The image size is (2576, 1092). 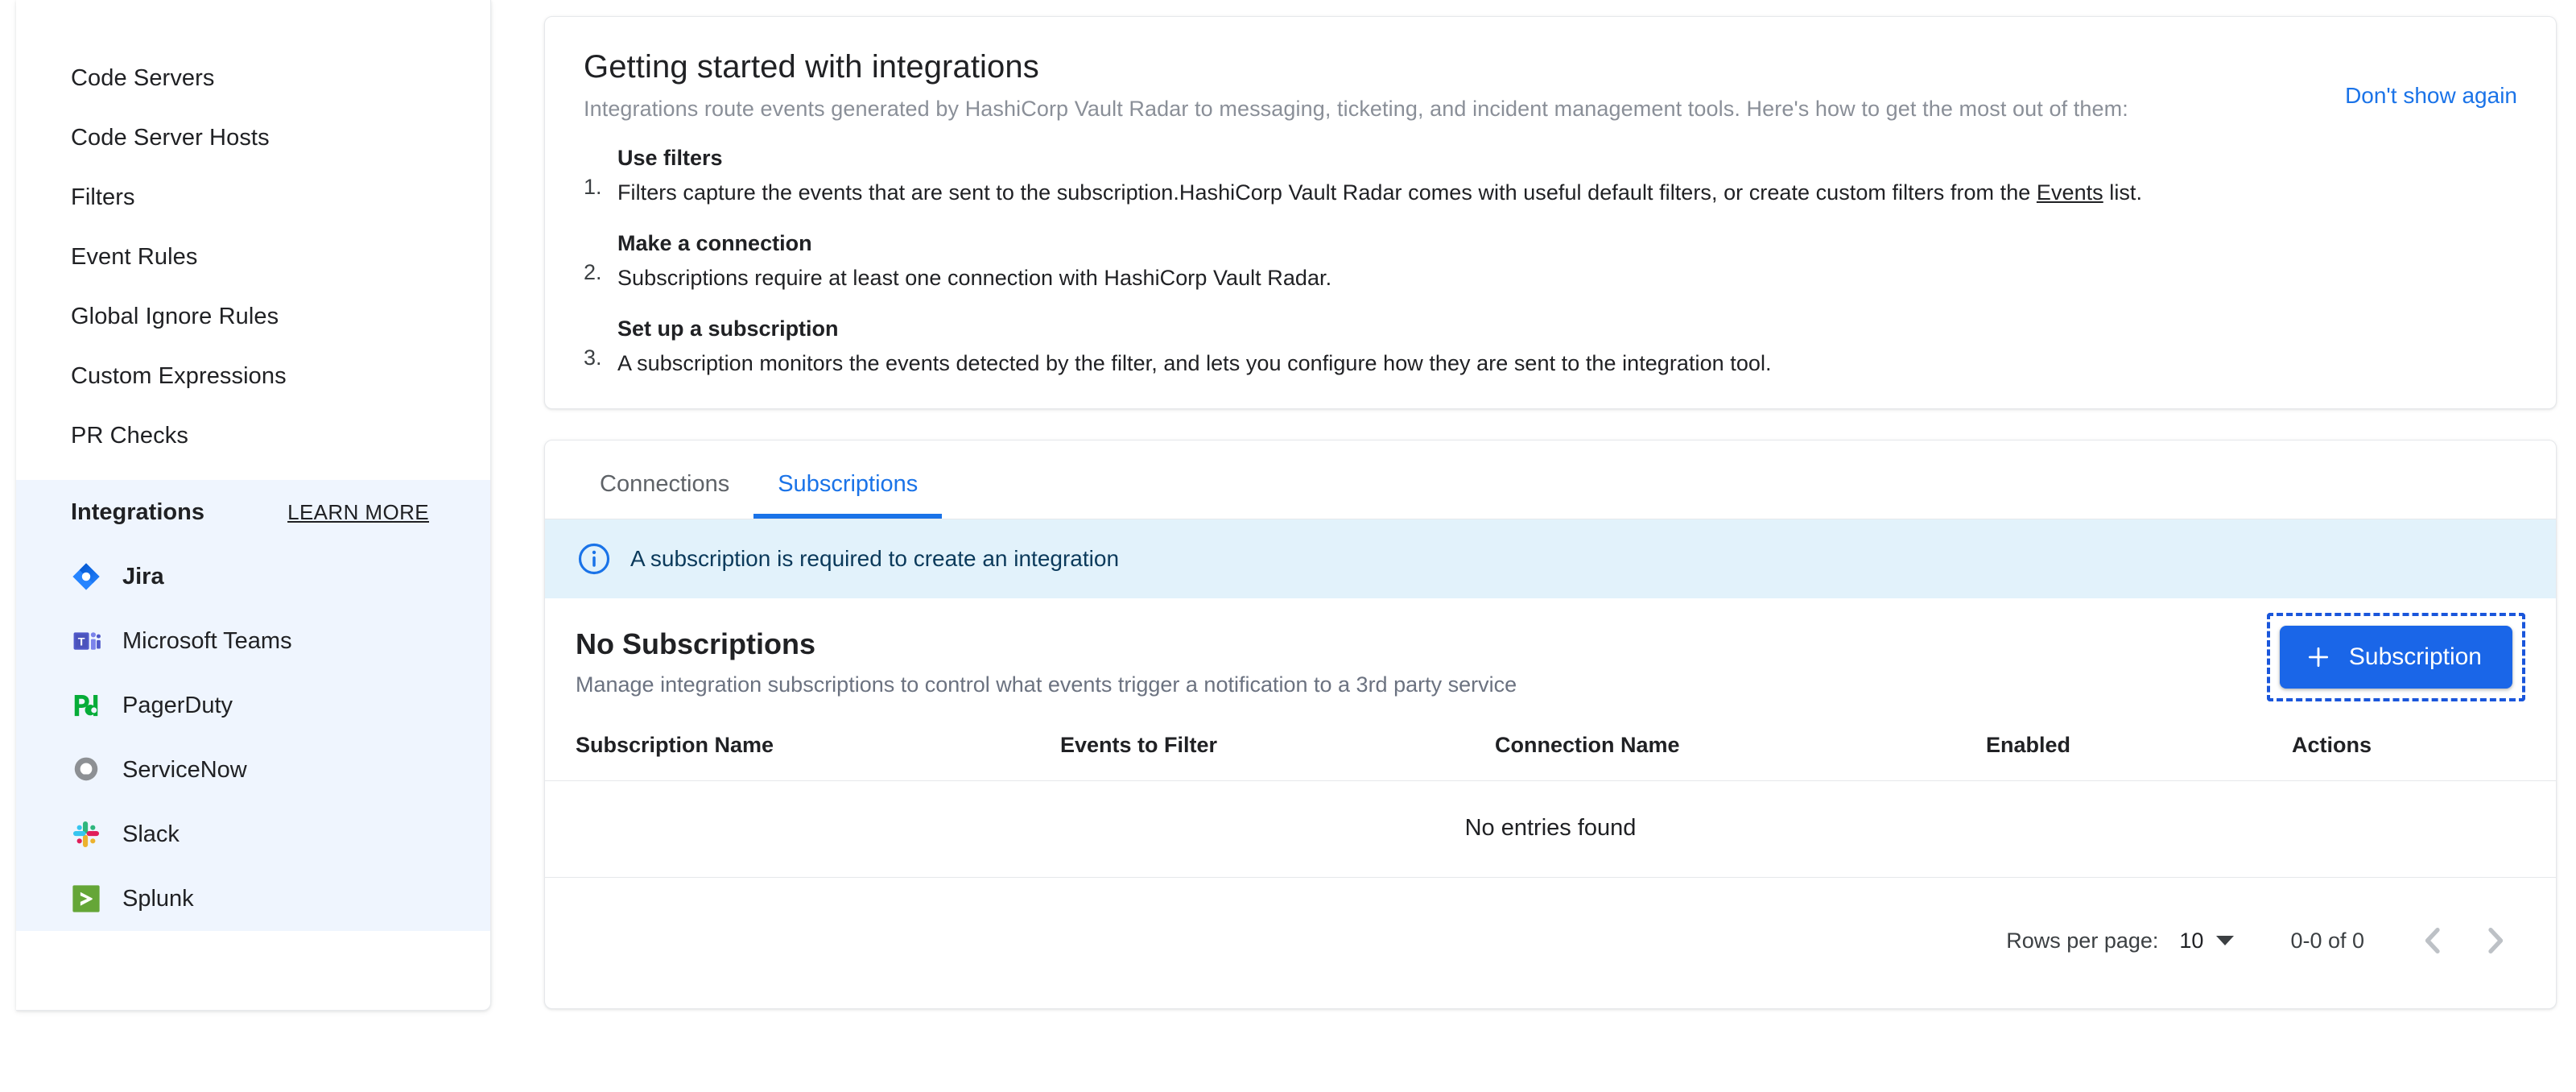 I want to click on step-title: Set up a subscription, so click(x=728, y=328).